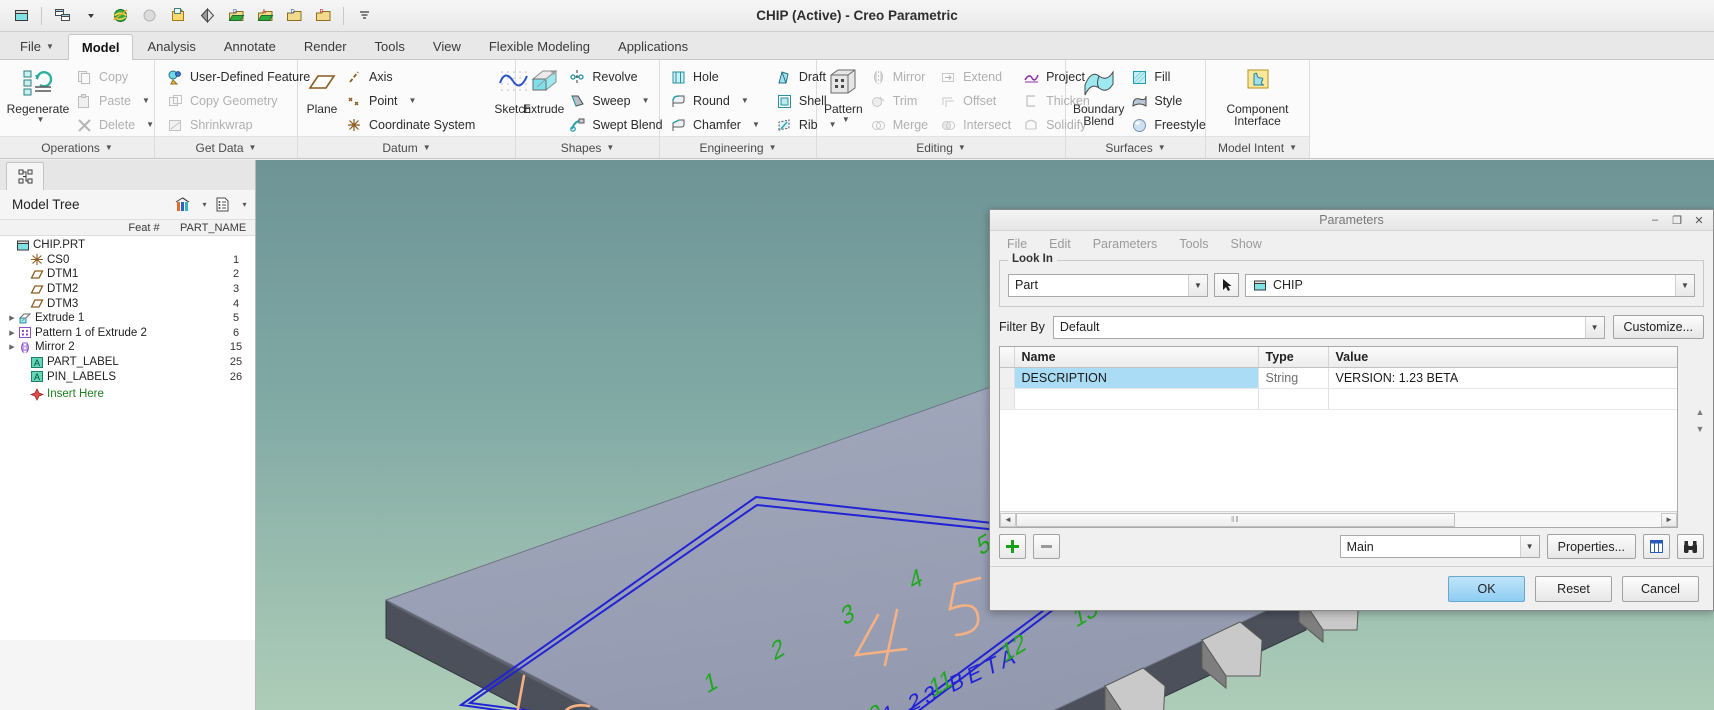  I want to click on dock-tab-model-tree, so click(25, 176).